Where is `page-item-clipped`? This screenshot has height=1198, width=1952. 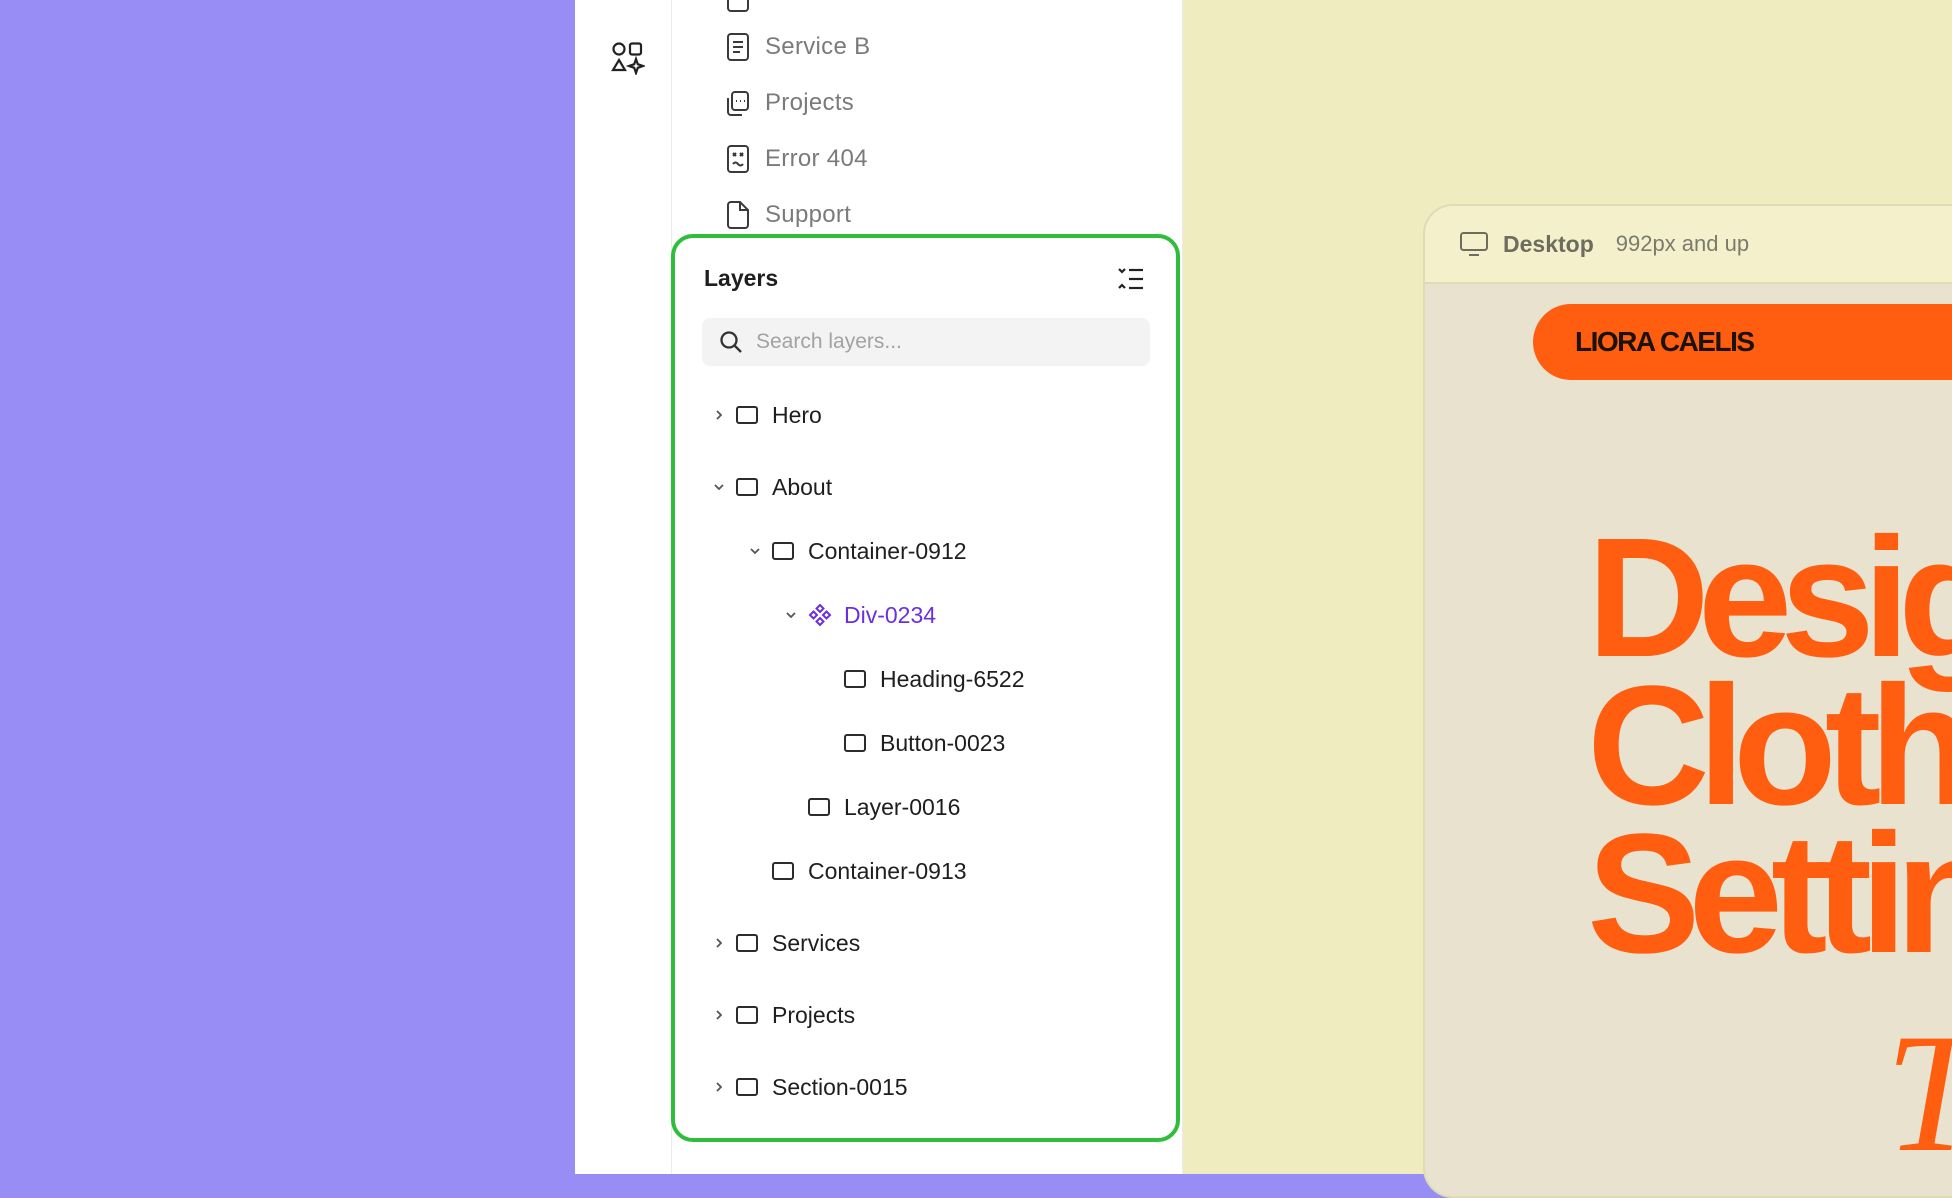
page-item-clipped is located at coordinates (745, 9).